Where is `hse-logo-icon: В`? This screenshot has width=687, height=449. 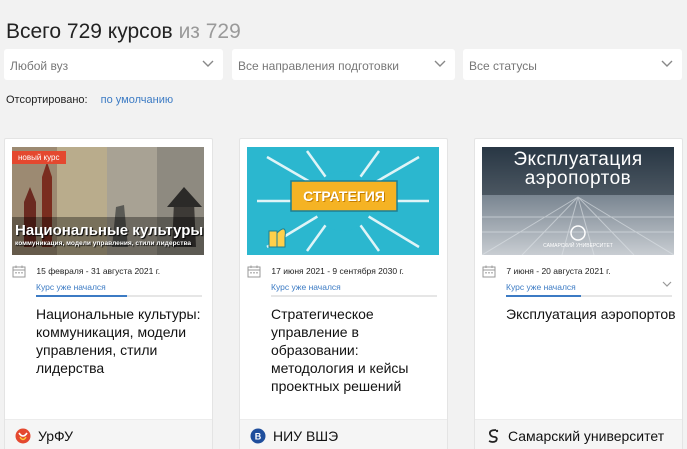 hse-logo-icon: В is located at coordinates (258, 436).